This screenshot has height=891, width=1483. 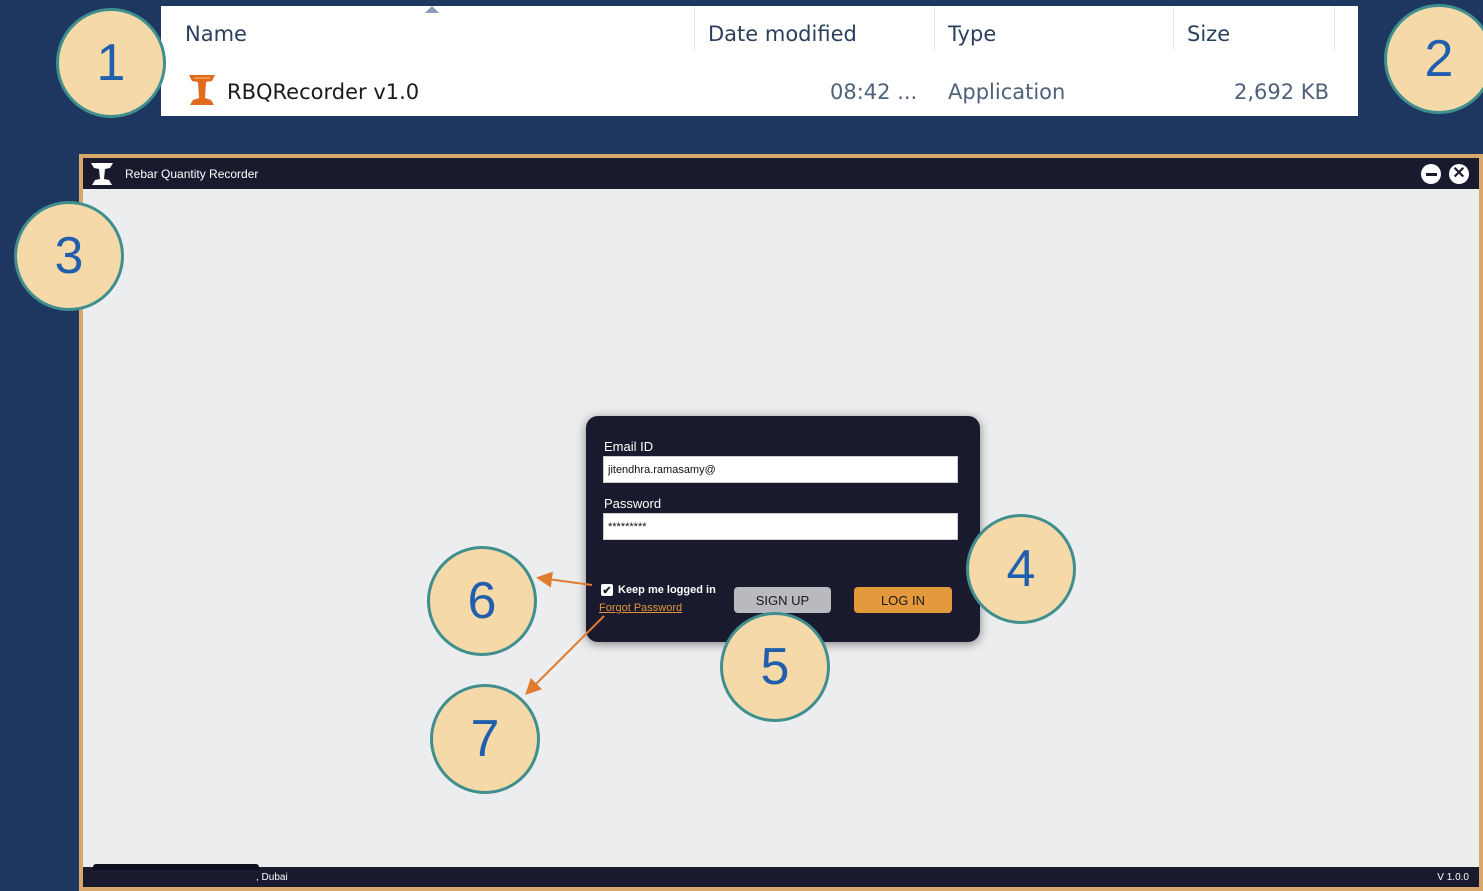 What do you see at coordinates (111, 63) in the screenshot?
I see `annotation-badge-1: 1` at bounding box center [111, 63].